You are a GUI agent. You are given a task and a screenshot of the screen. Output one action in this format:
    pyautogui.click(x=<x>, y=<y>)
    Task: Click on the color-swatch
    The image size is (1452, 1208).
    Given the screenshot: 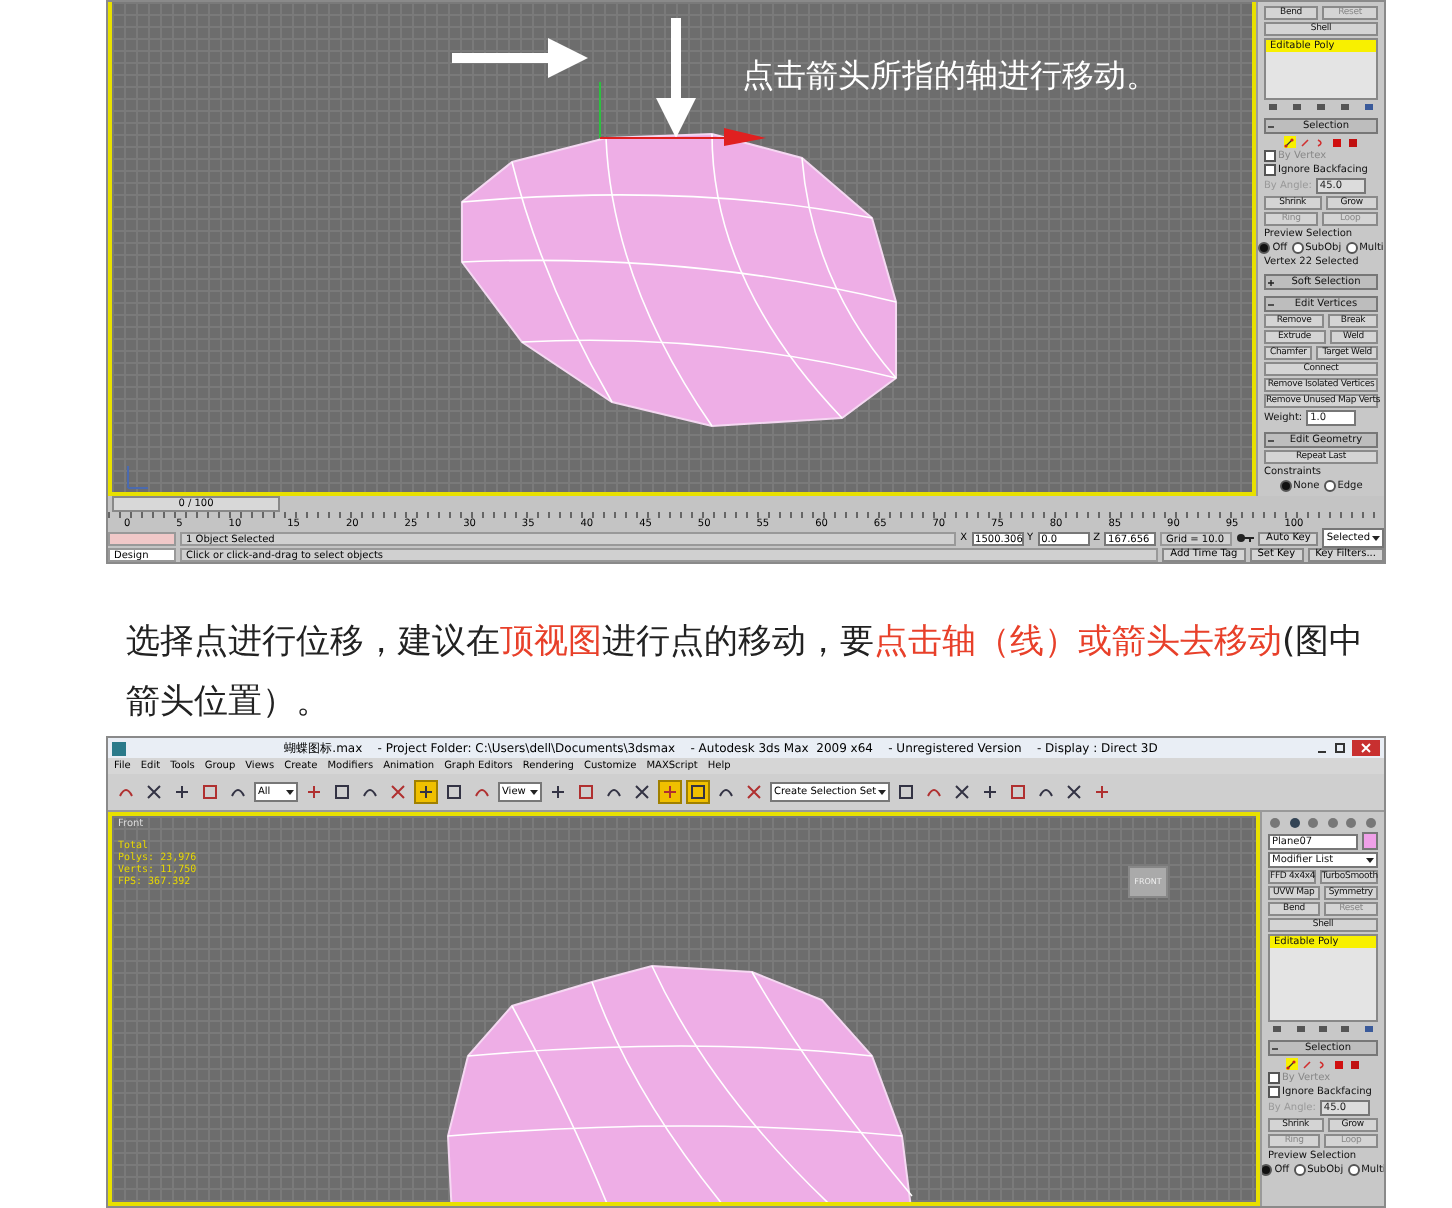 What is the action you would take?
    pyautogui.click(x=1370, y=841)
    